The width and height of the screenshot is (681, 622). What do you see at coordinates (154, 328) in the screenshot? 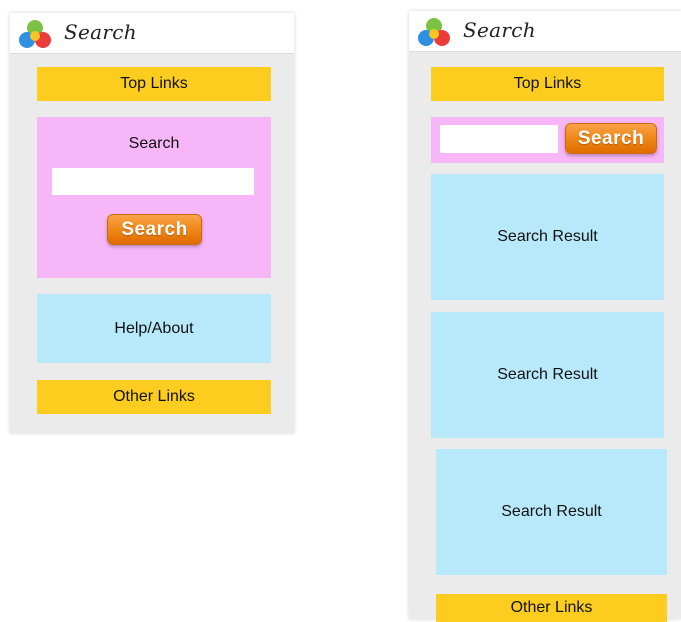
I see `help-about-link: Help/About` at bounding box center [154, 328].